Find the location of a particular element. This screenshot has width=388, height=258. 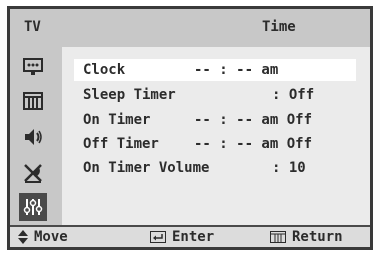

page-title: Time is located at coordinates (279, 27).